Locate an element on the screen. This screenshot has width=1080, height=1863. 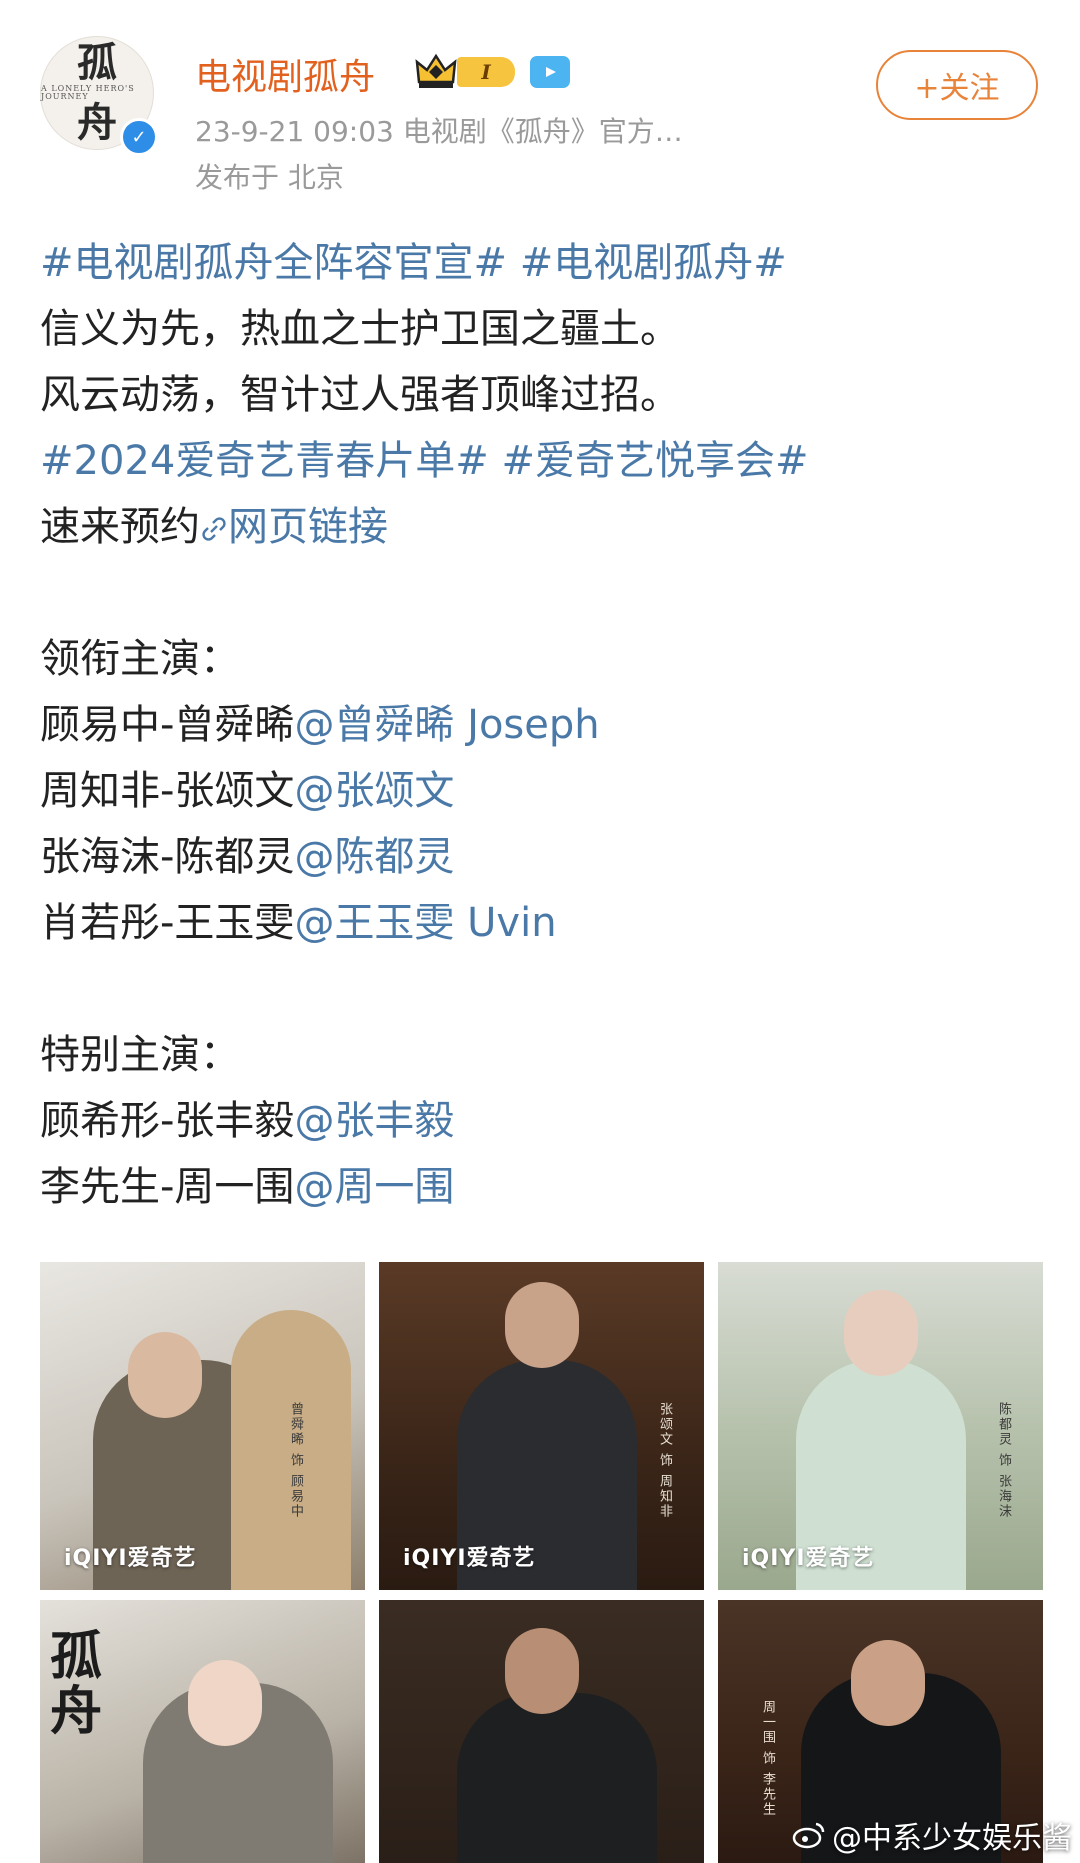
account-name: 电视剧孤舟 is located at coordinates (285, 74).